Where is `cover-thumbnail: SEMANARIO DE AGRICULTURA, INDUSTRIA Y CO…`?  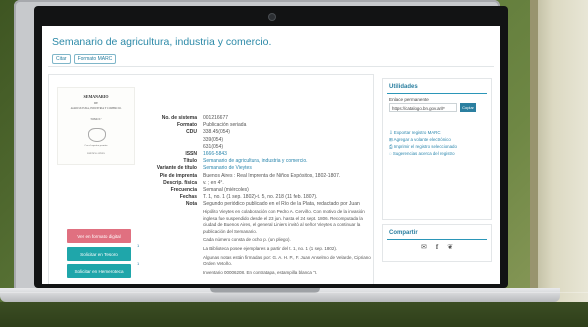 cover-thumbnail: SEMANARIO DE AGRICULTURA, INDUSTRIA Y CO… is located at coordinates (96, 126).